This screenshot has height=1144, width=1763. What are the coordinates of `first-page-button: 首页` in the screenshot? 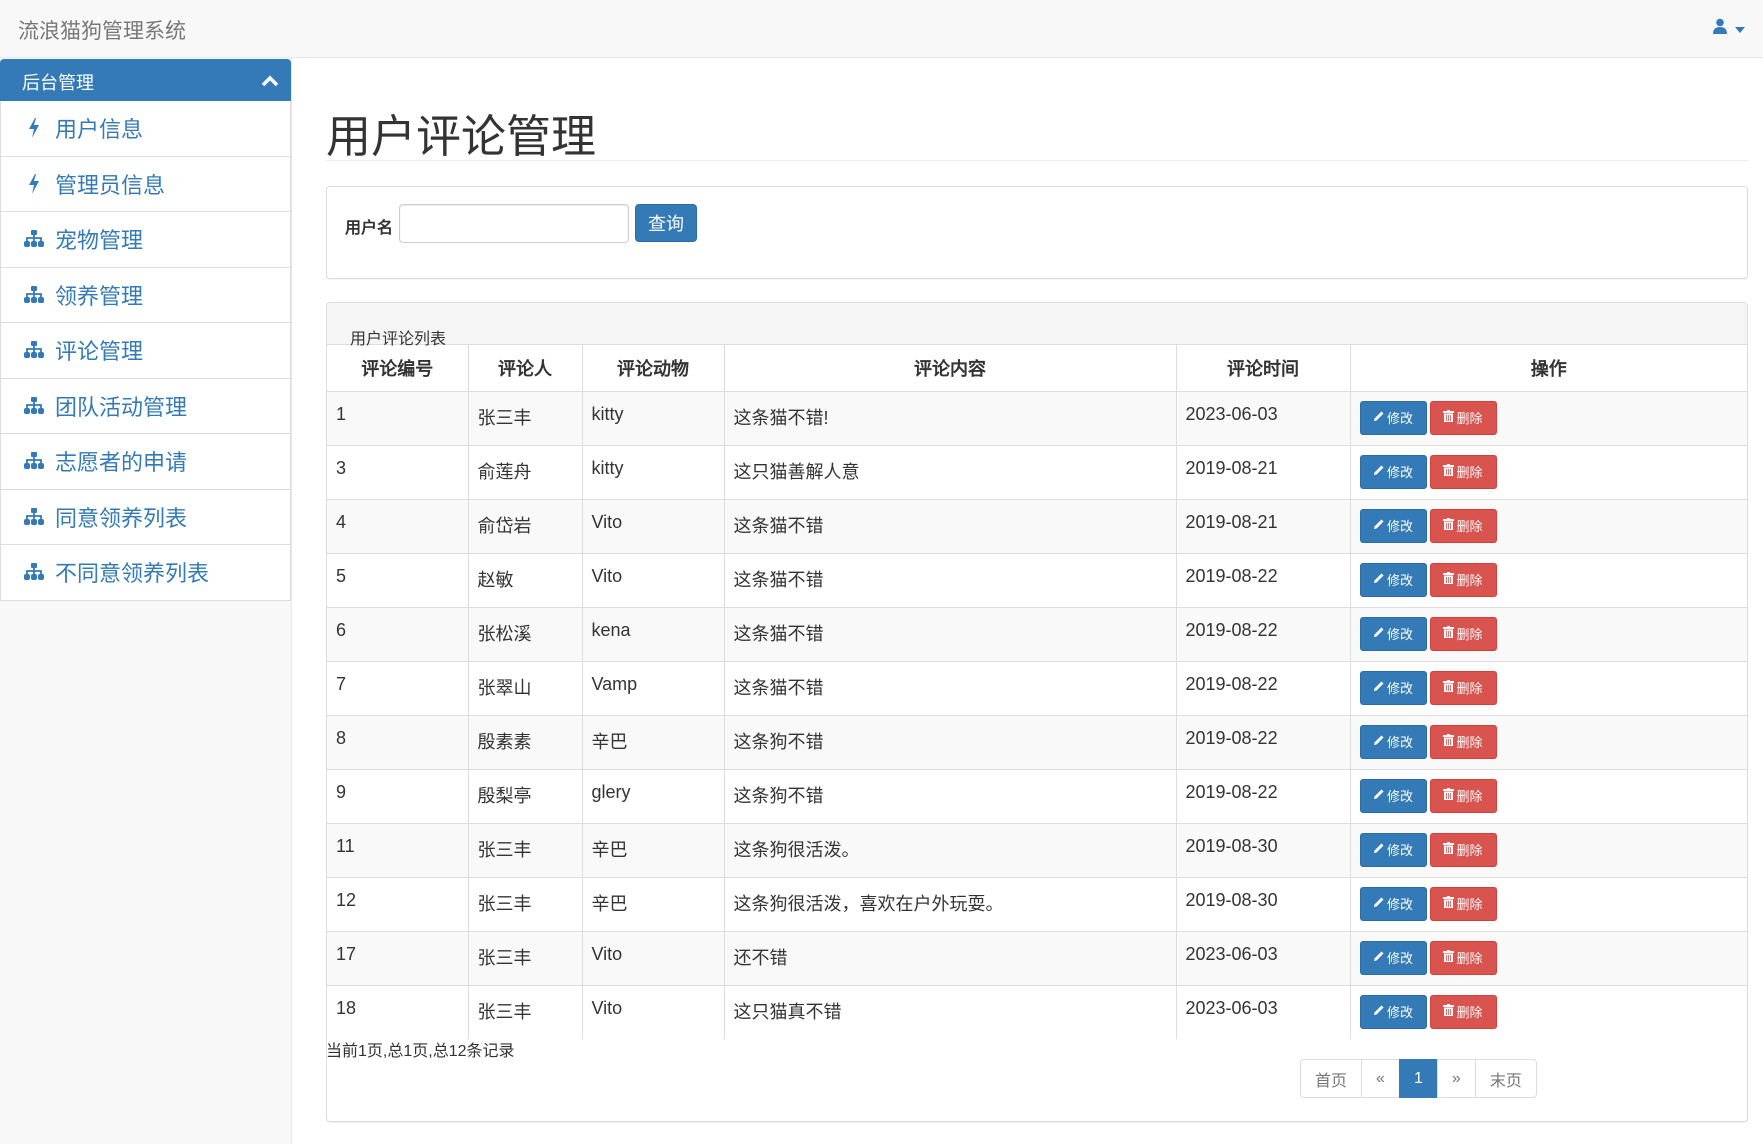 It's located at (1331, 1078).